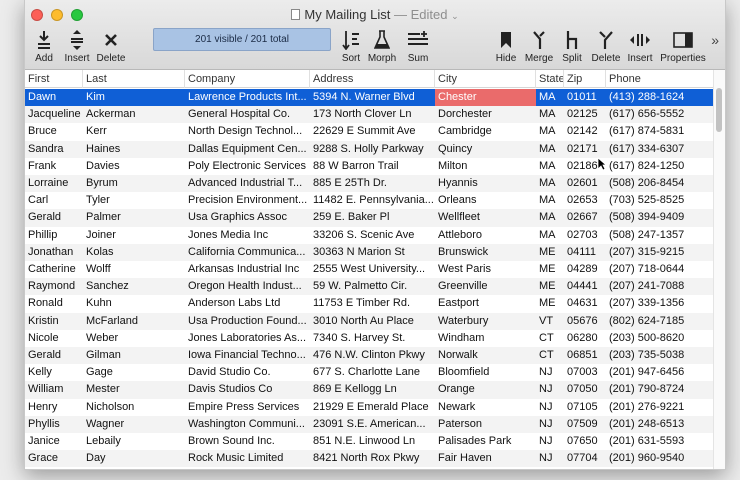  What do you see at coordinates (640, 46) in the screenshot?
I see `insert-column-button: Insert` at bounding box center [640, 46].